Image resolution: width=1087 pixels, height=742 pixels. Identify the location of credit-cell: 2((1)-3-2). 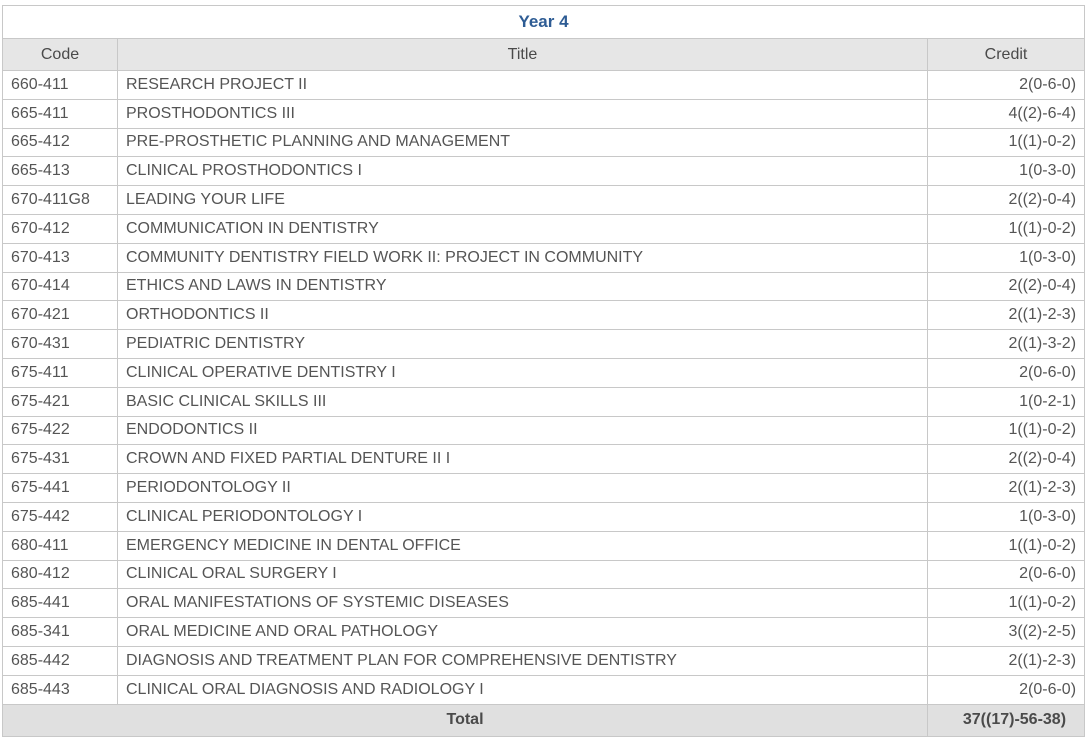
(1006, 344).